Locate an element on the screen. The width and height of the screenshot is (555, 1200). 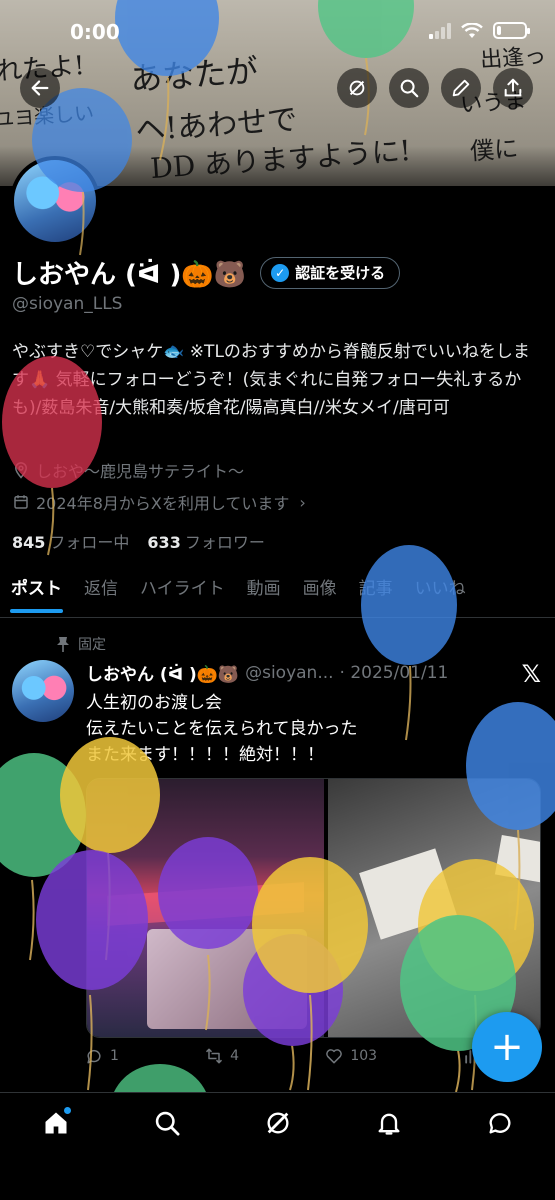
location-text: しおや～鹿児島サテライト～ is located at coordinates (140, 471).